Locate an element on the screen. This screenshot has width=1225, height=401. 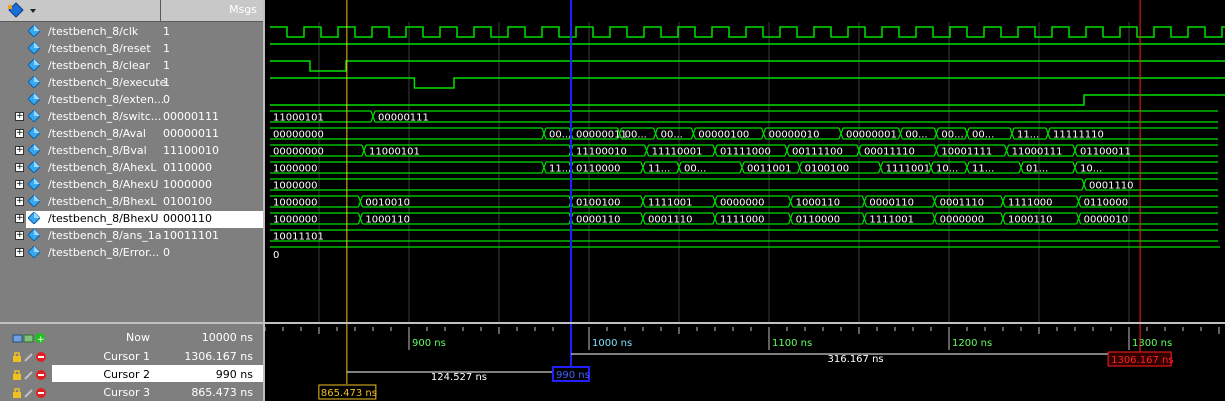
signal-value: 11100010 is located at coordinates (191, 150).